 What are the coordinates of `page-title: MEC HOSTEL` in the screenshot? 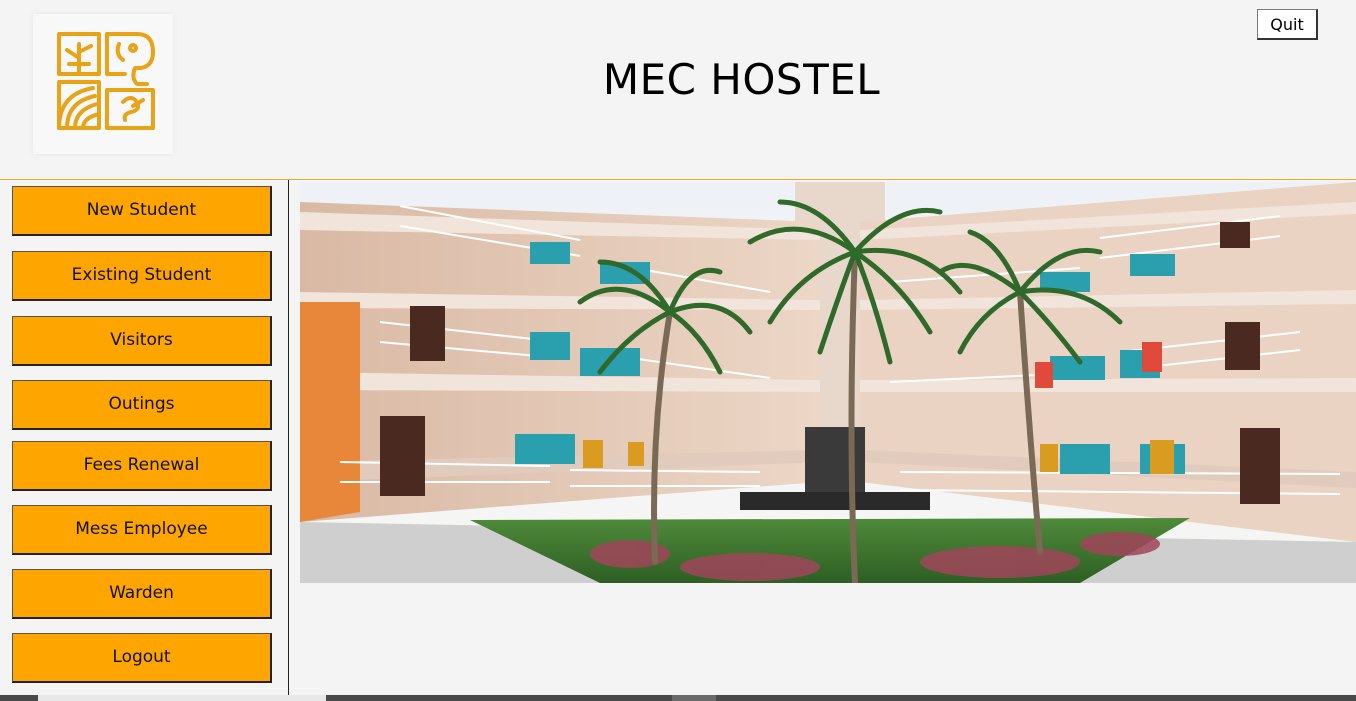 It's located at (741, 79).